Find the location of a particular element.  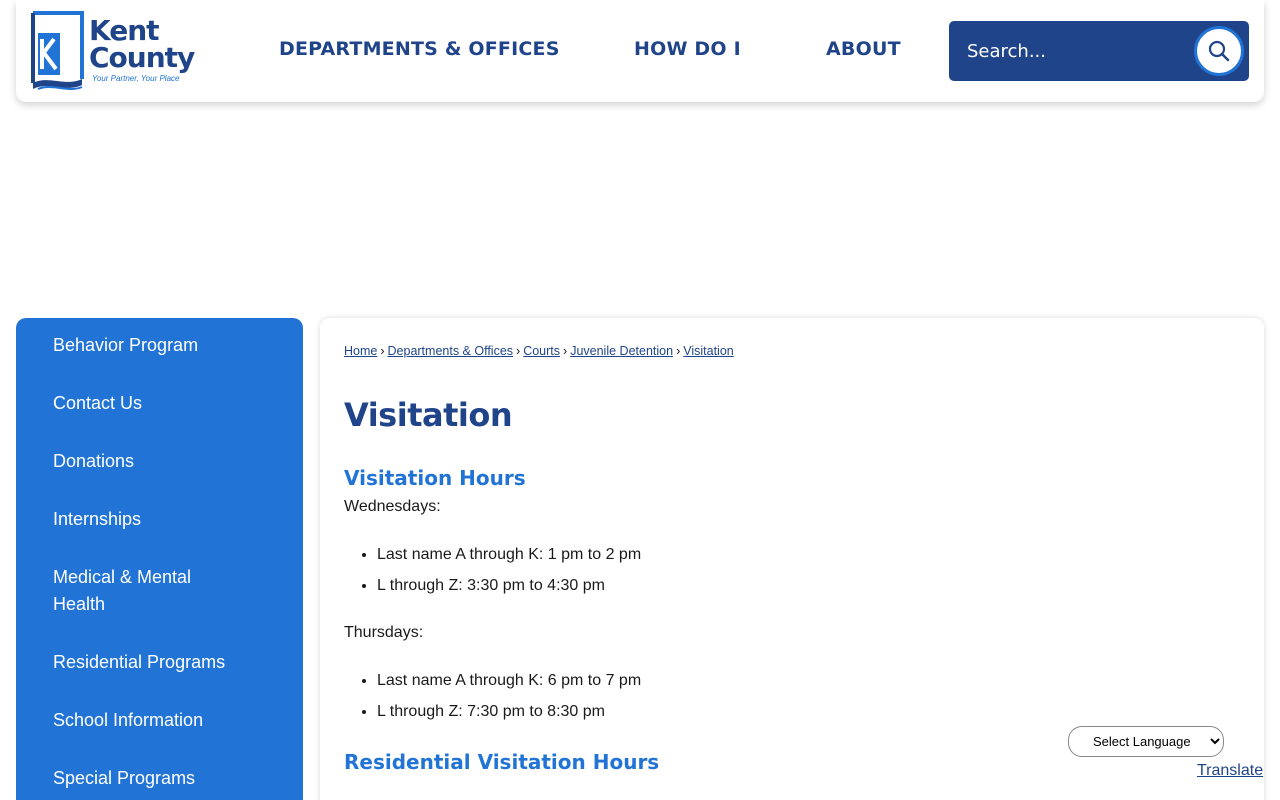

search-button is located at coordinates (1219, 51).